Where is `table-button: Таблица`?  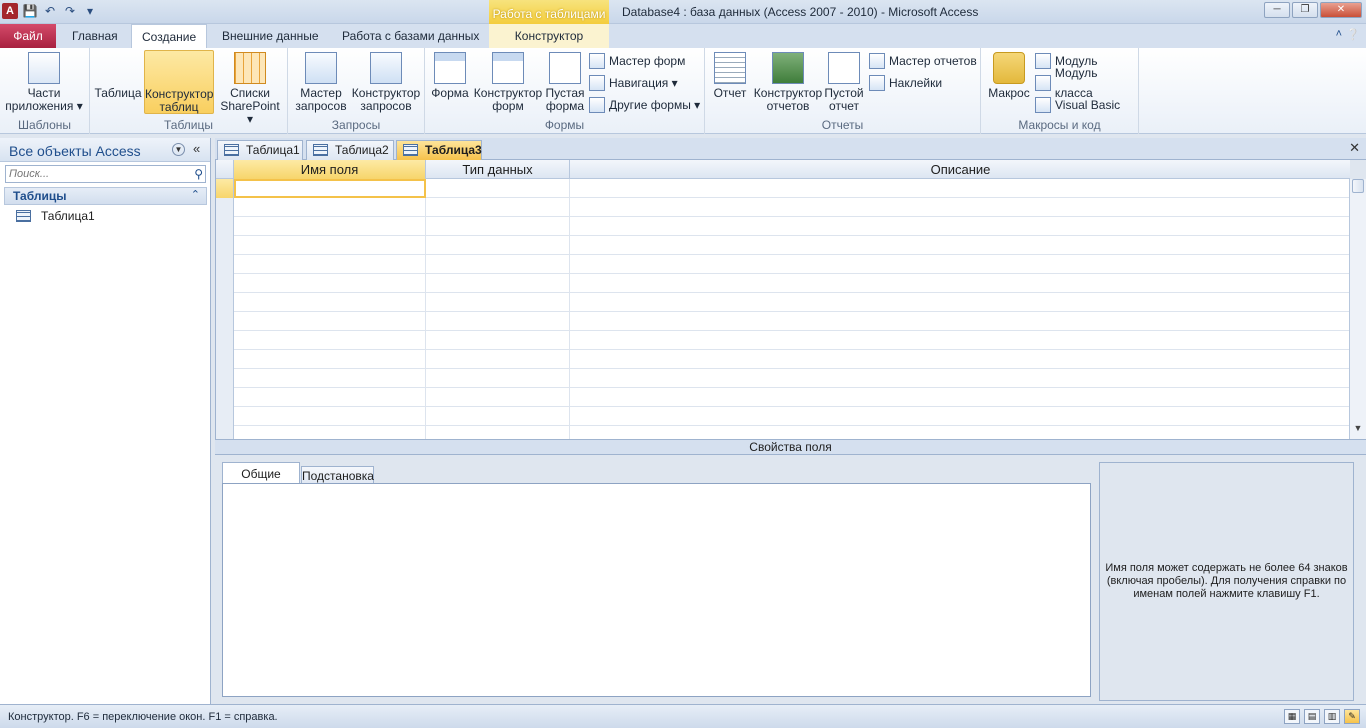
table-button: Таблица is located at coordinates (221, 148).